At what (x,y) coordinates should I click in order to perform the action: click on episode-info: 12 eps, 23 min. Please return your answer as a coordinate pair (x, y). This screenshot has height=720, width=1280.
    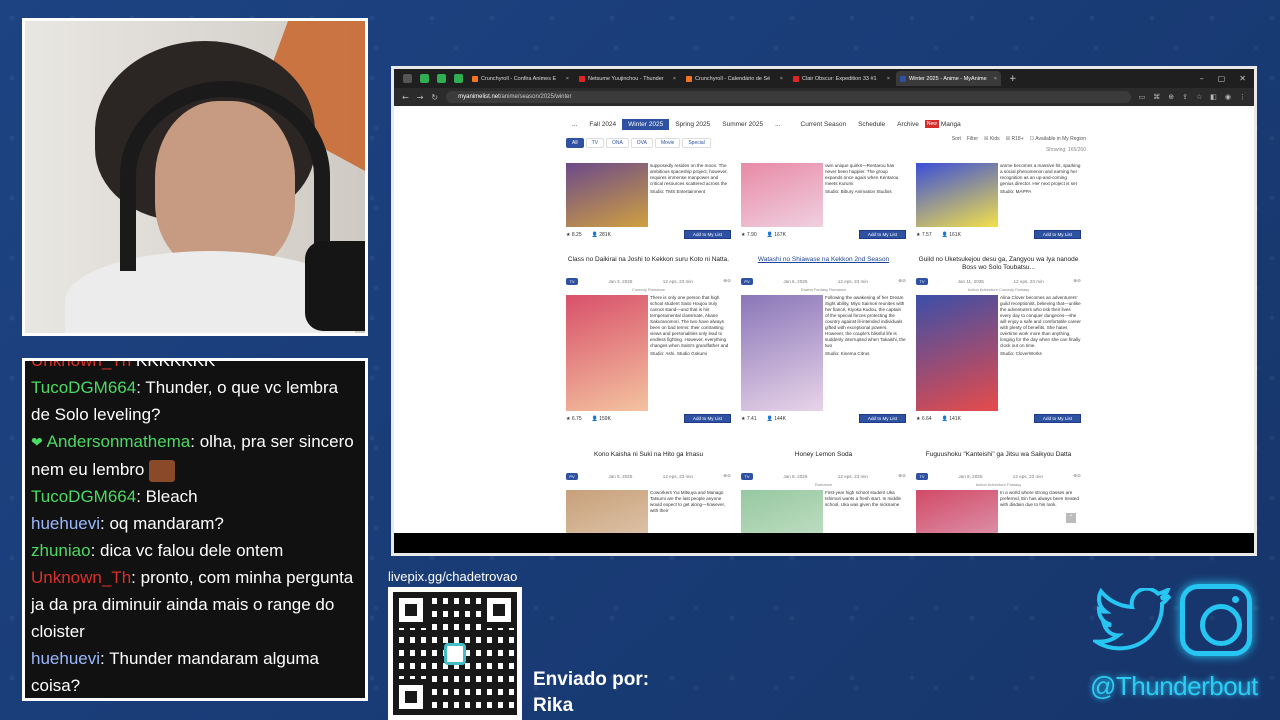
    Looking at the image, I should click on (852, 476).